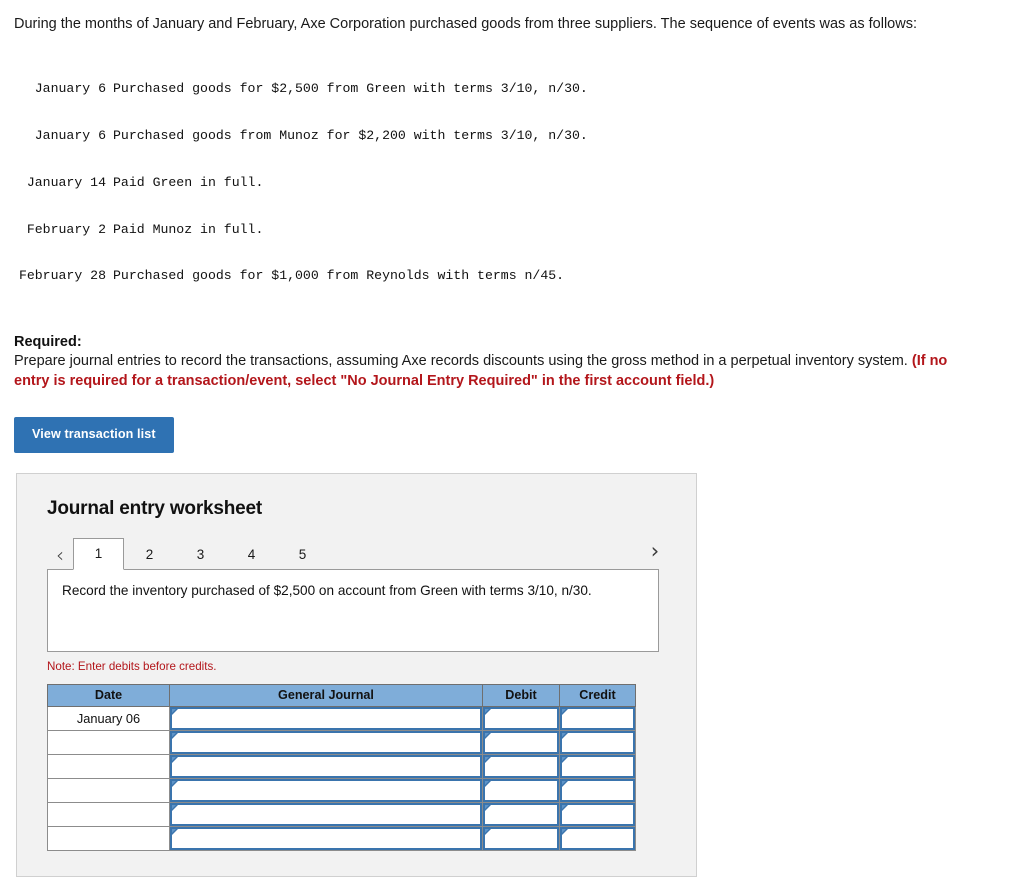 This screenshot has width=1024, height=877. What do you see at coordinates (326, 695) in the screenshot?
I see `column-header-general-journal: General Journal` at bounding box center [326, 695].